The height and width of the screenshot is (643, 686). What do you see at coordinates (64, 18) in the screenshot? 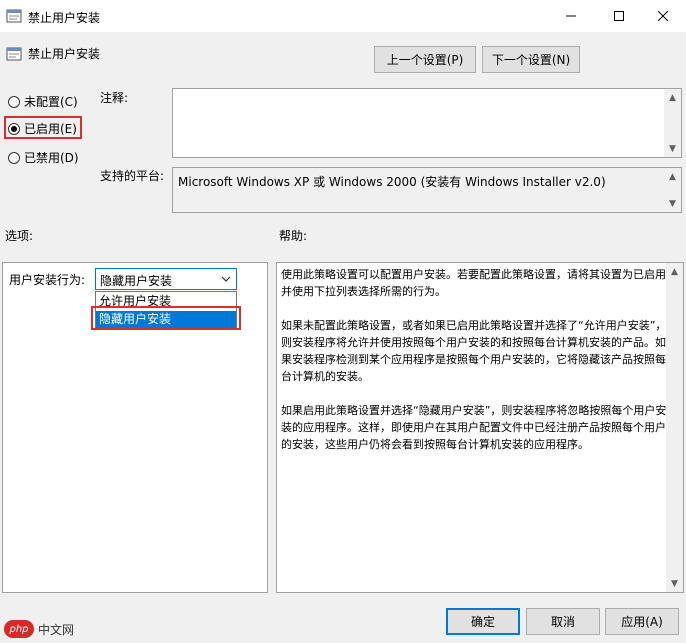
I see `window-title: 禁止用户安装` at bounding box center [64, 18].